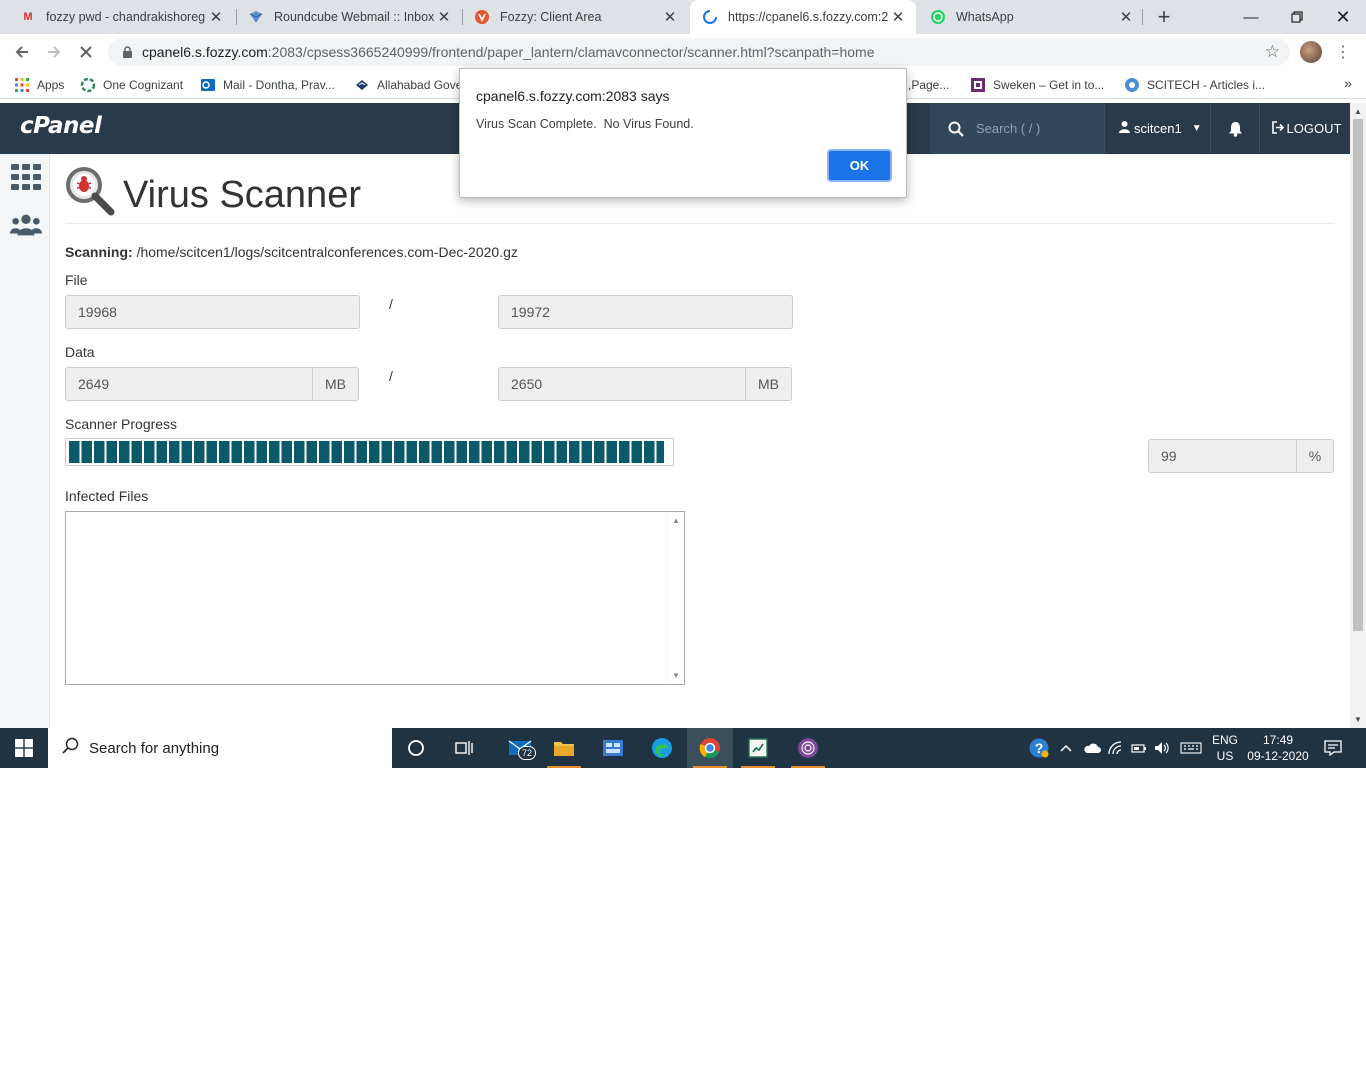 The height and width of the screenshot is (1080, 1366). What do you see at coordinates (1092, 748) in the screenshot?
I see `onedrive-cloud-icon` at bounding box center [1092, 748].